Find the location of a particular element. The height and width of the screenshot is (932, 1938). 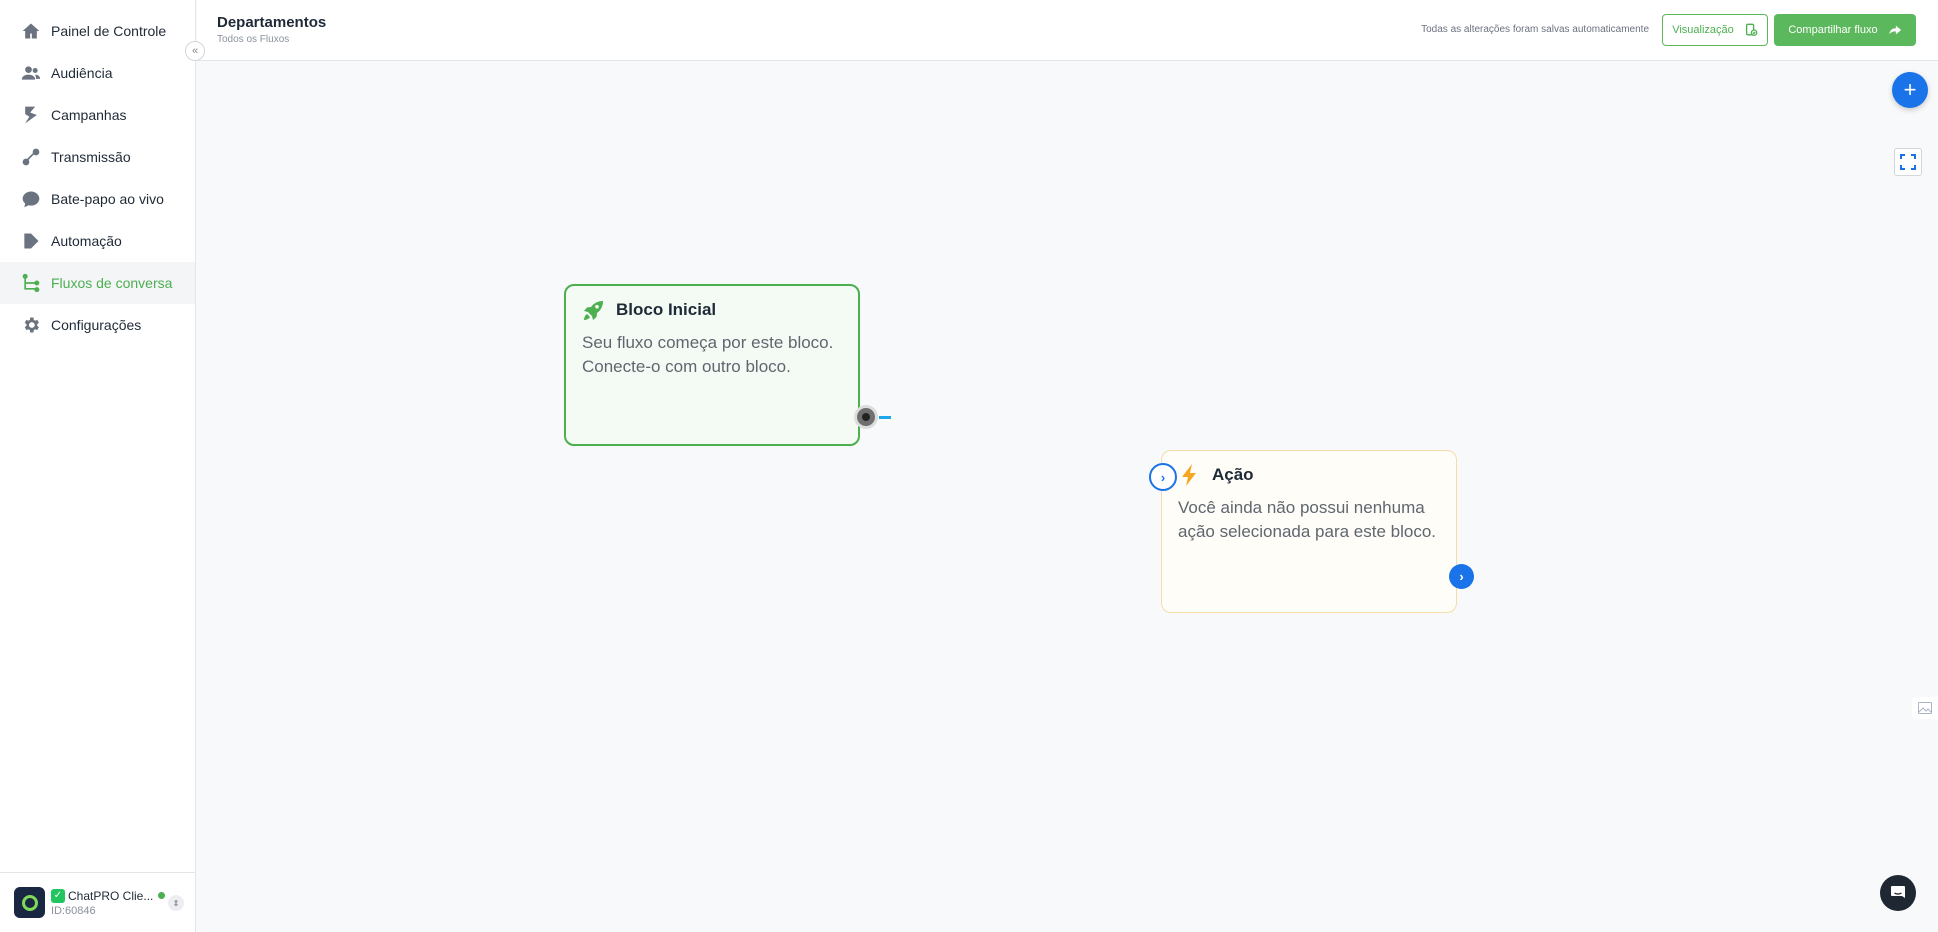

sidebar-item-label: Audiência is located at coordinates (82, 73).